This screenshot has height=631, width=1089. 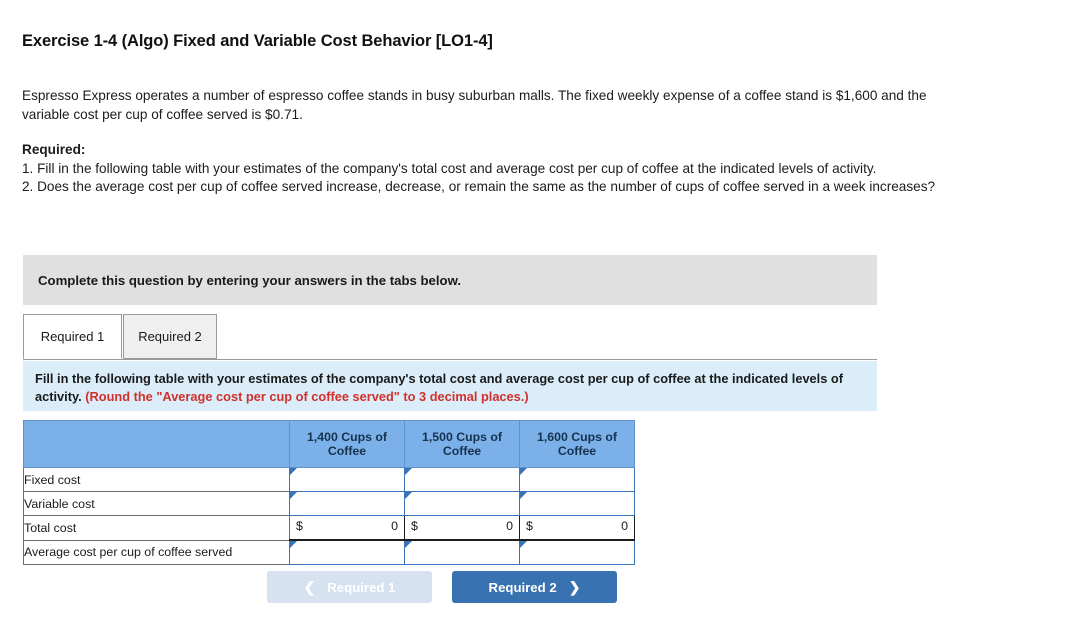 What do you see at coordinates (577, 444) in the screenshot?
I see `table-column-header-1600: 1,600 Cups of Coffee` at bounding box center [577, 444].